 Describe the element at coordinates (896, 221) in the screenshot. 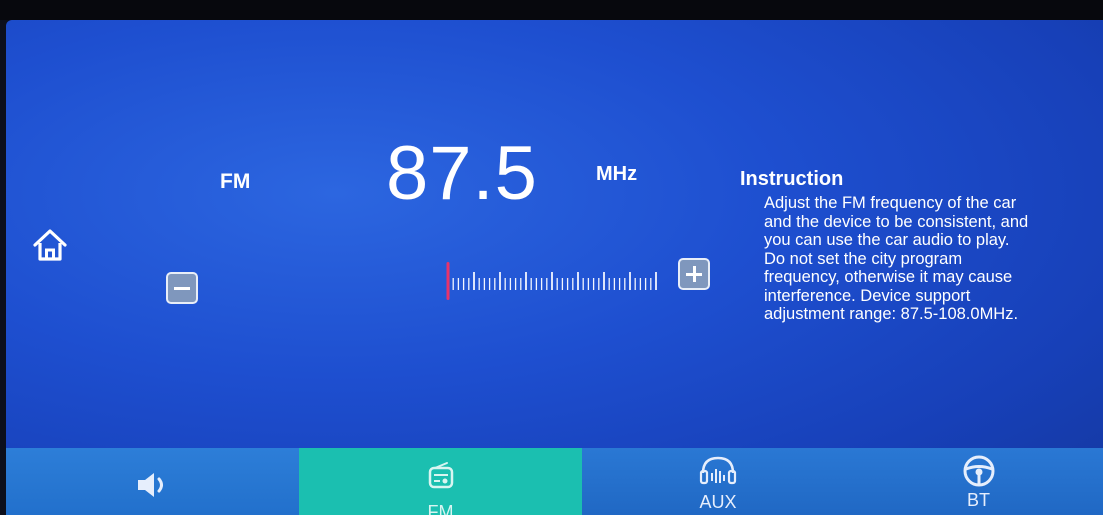

I see `instruction-line: and the device to be consistent, and` at that location.